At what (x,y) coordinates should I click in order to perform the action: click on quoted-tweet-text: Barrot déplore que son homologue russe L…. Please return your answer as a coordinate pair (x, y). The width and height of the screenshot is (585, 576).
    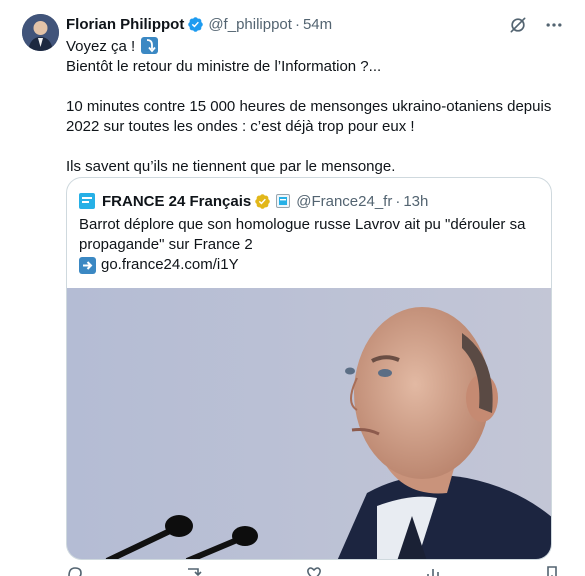
    Looking at the image, I should click on (310, 245).